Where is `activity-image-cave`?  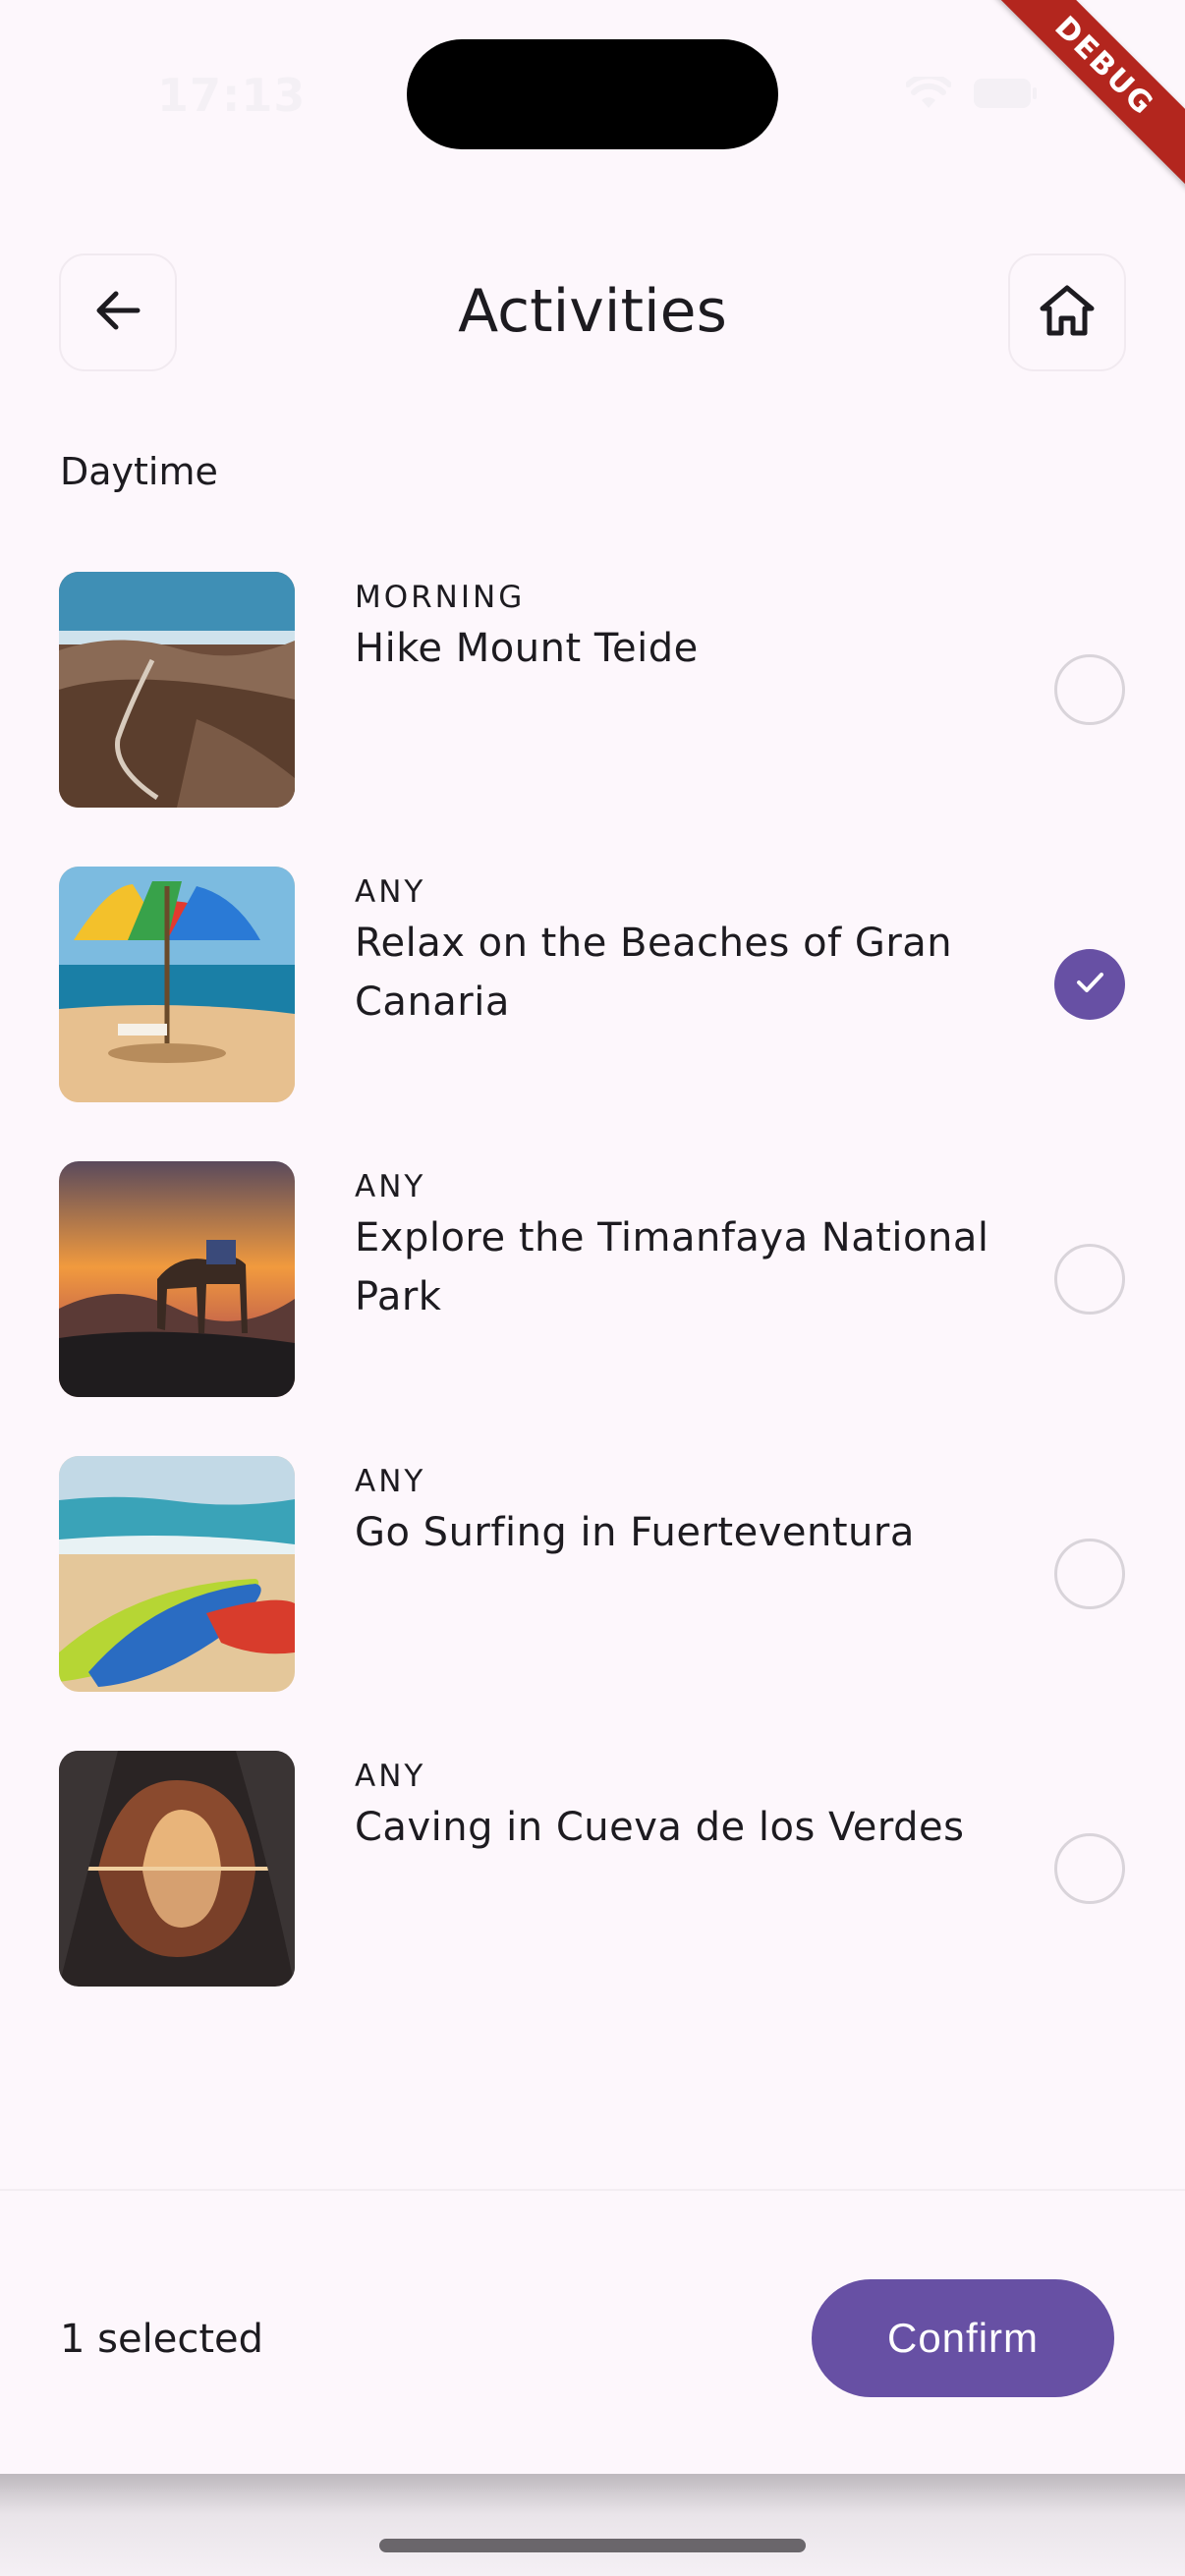 activity-image-cave is located at coordinates (177, 1869).